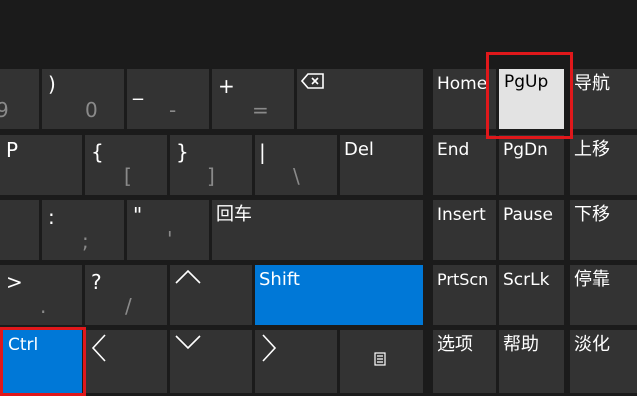  Describe the element at coordinates (603, 295) in the screenshot. I see `key-dock: 停靠` at that location.